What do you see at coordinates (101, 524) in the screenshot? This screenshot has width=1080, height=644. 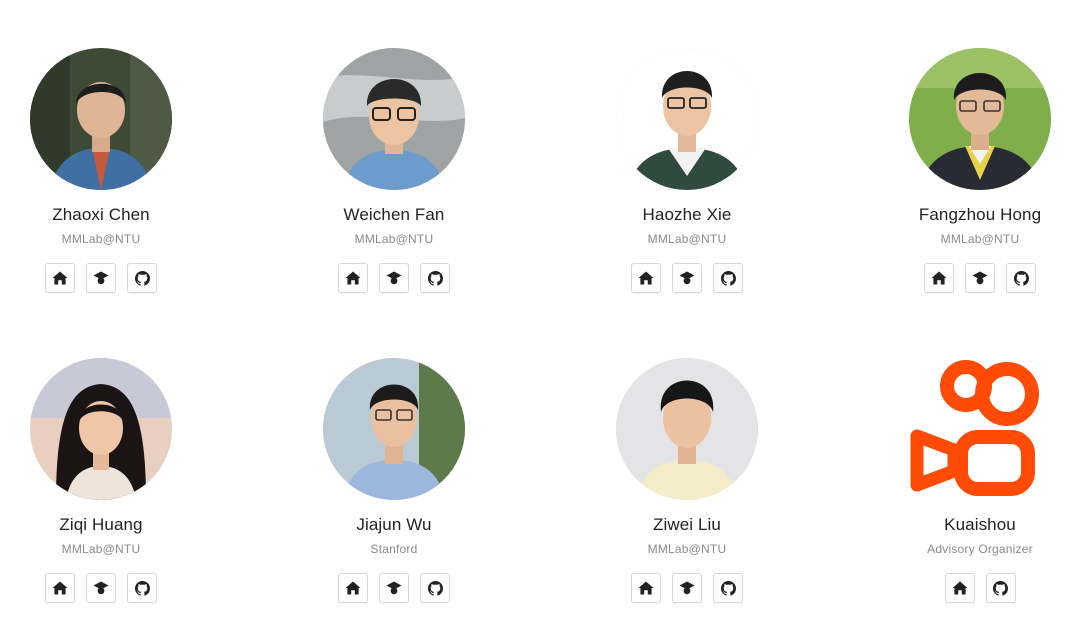 I see `person-name: Ziqi Huang` at bounding box center [101, 524].